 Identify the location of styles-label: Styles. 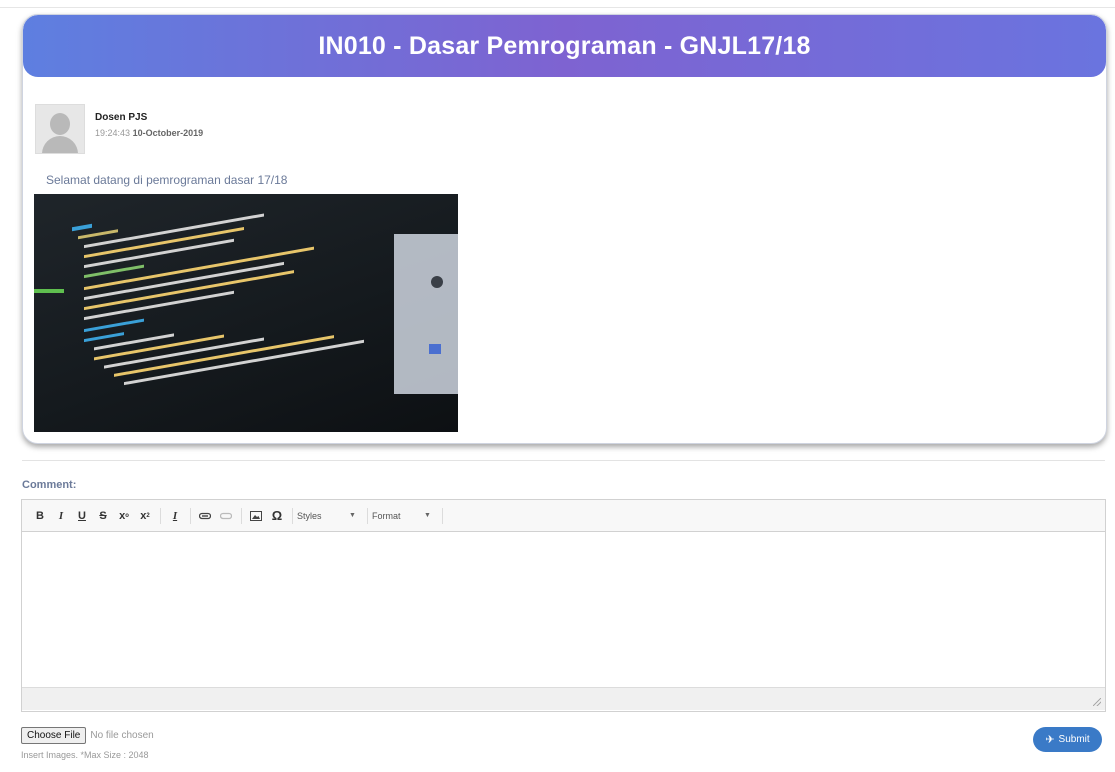
(309, 515).